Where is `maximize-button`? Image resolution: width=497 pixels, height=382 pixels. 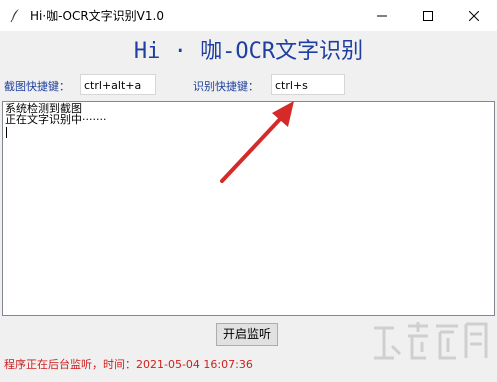 maximize-button is located at coordinates (428, 15).